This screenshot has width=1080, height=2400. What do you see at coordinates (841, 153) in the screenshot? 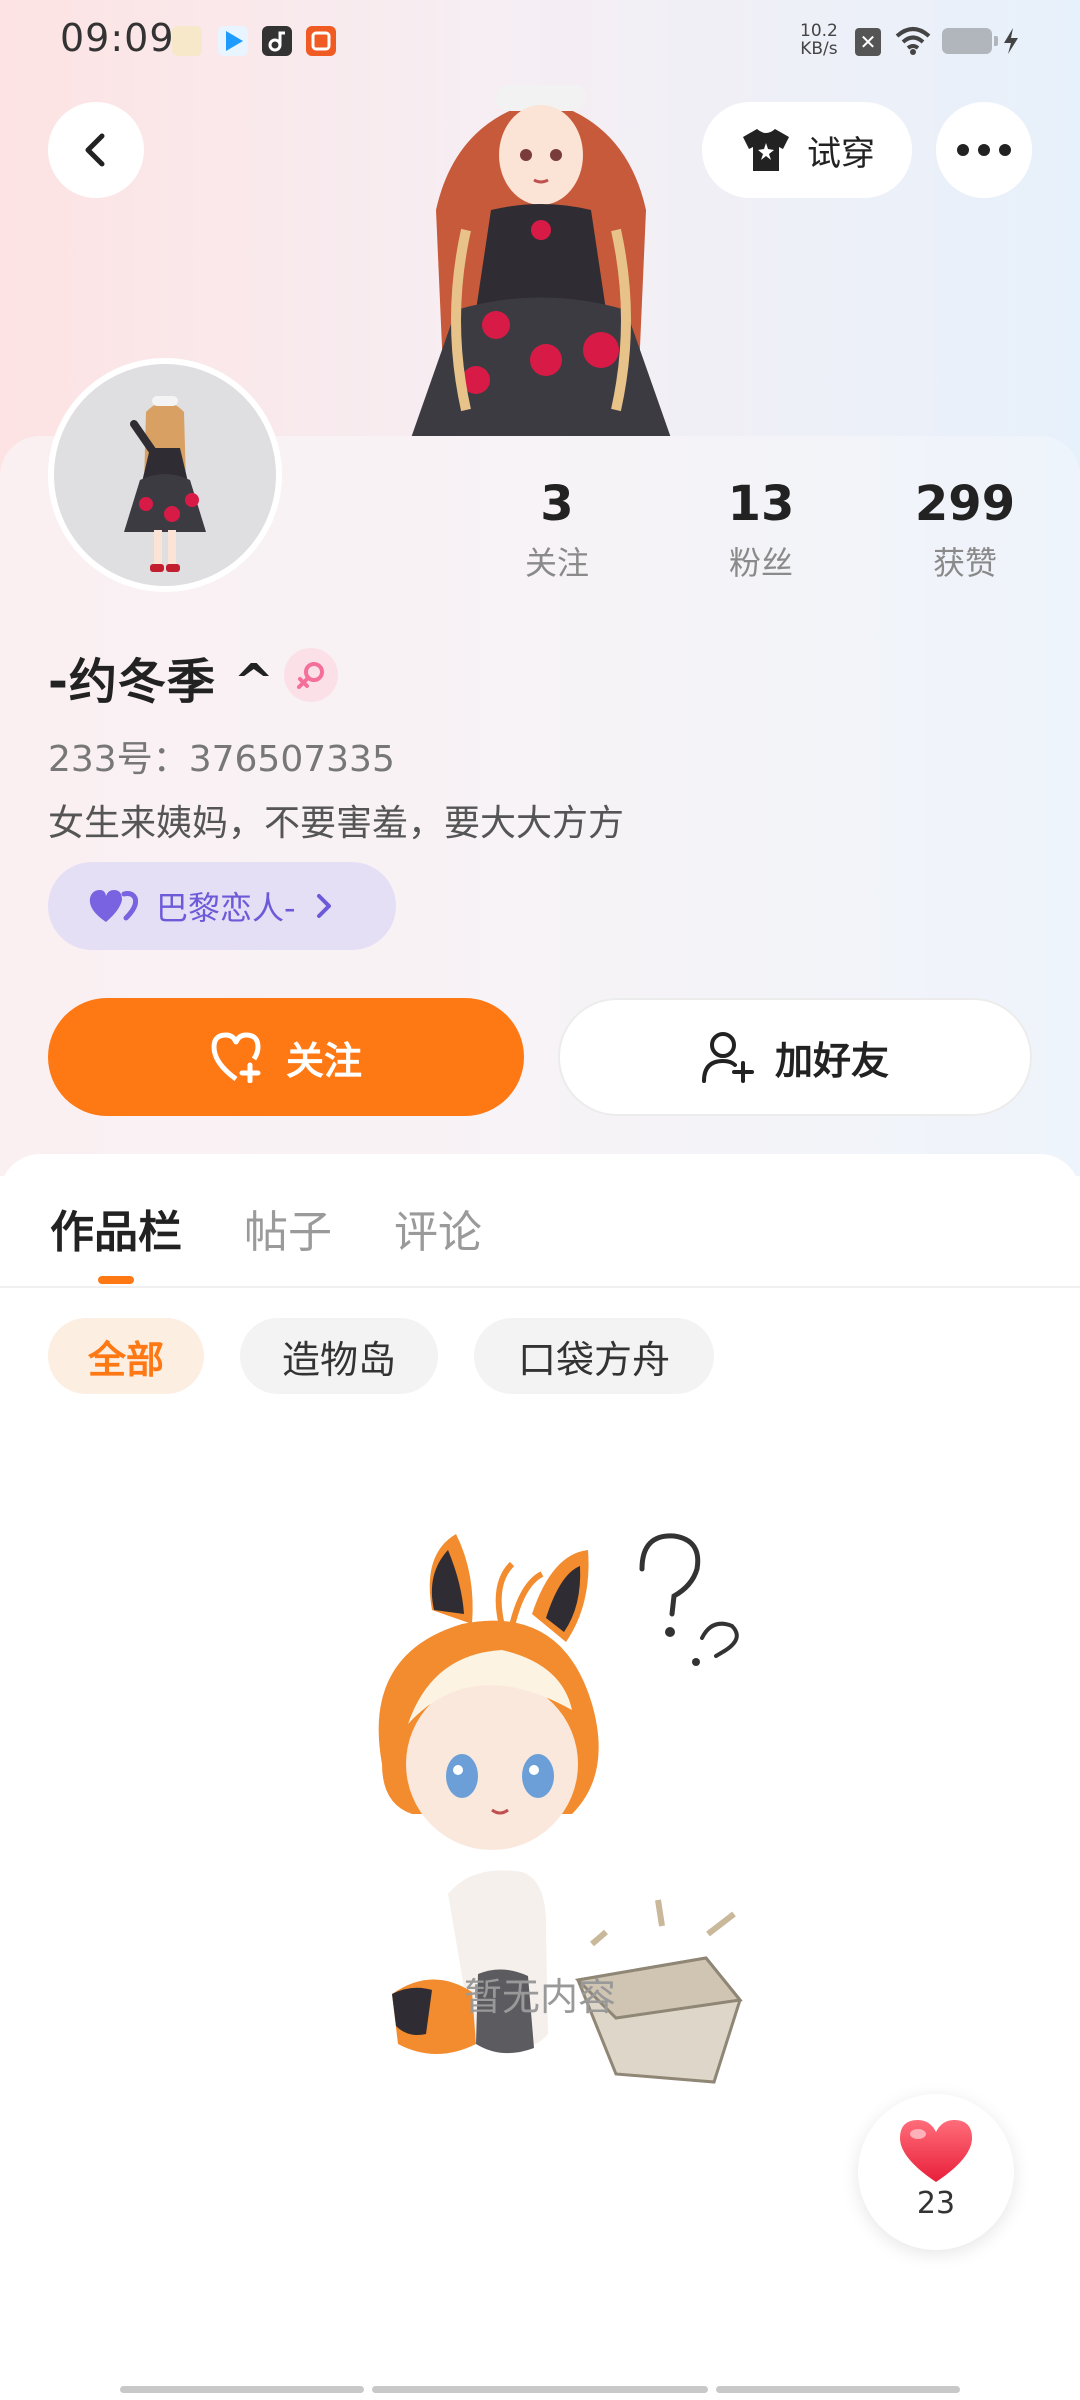
I see `try-on-label: 试穿` at bounding box center [841, 153].